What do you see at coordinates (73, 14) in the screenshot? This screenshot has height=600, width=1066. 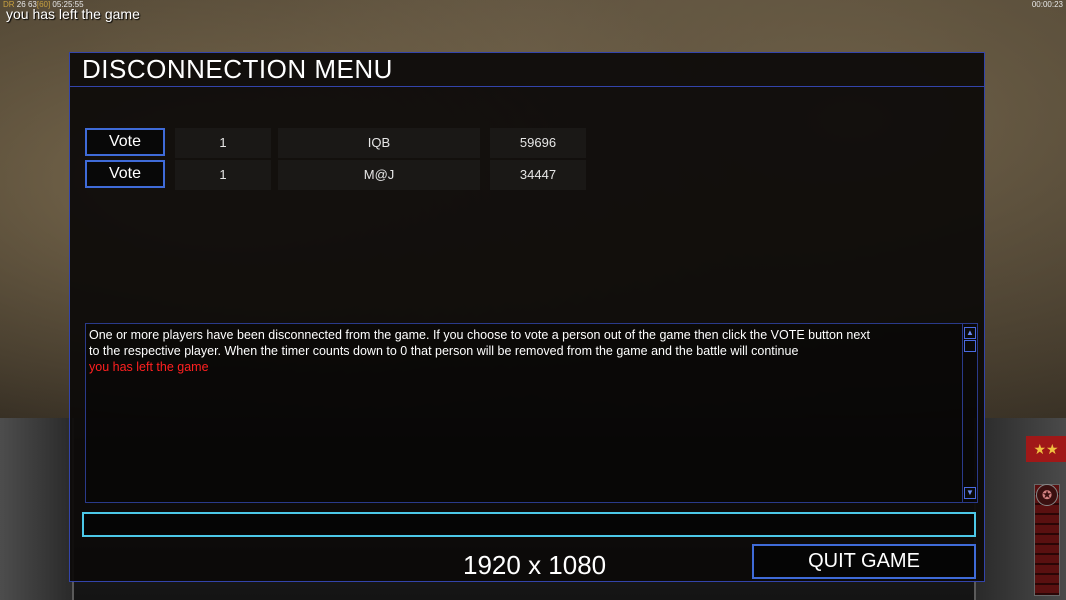 I see `game-message: you has left the game` at bounding box center [73, 14].